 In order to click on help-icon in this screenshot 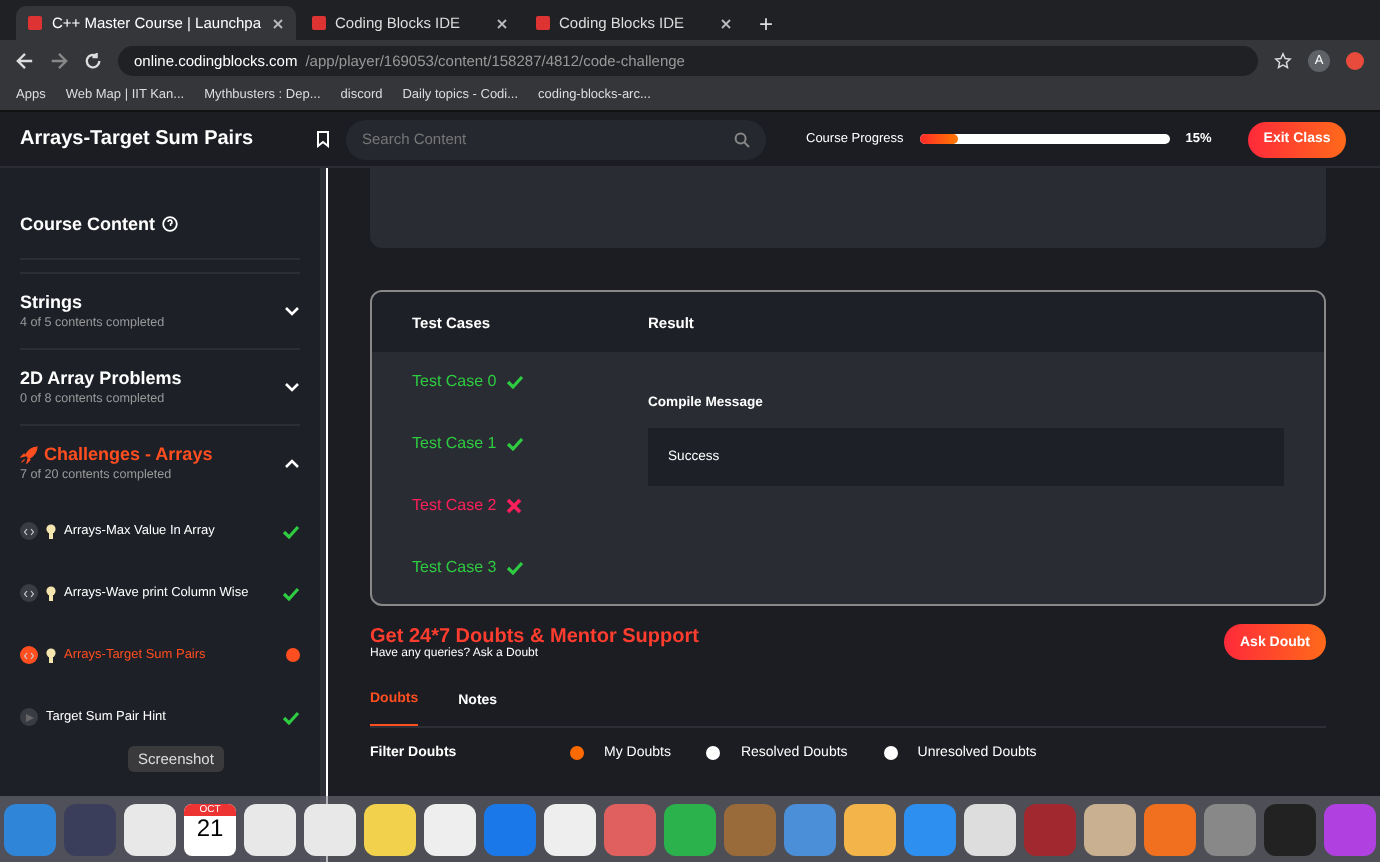, I will do `click(169, 224)`.